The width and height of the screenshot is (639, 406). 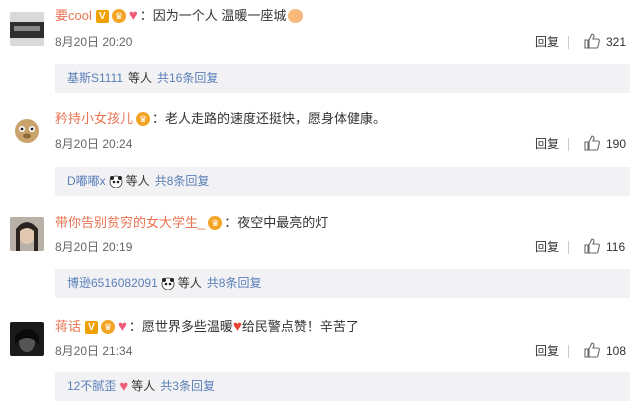 What do you see at coordinates (269, 118) in the screenshot?
I see `comment-text: ：老人走路的速度还挺快，愿身体健康。` at bounding box center [269, 118].